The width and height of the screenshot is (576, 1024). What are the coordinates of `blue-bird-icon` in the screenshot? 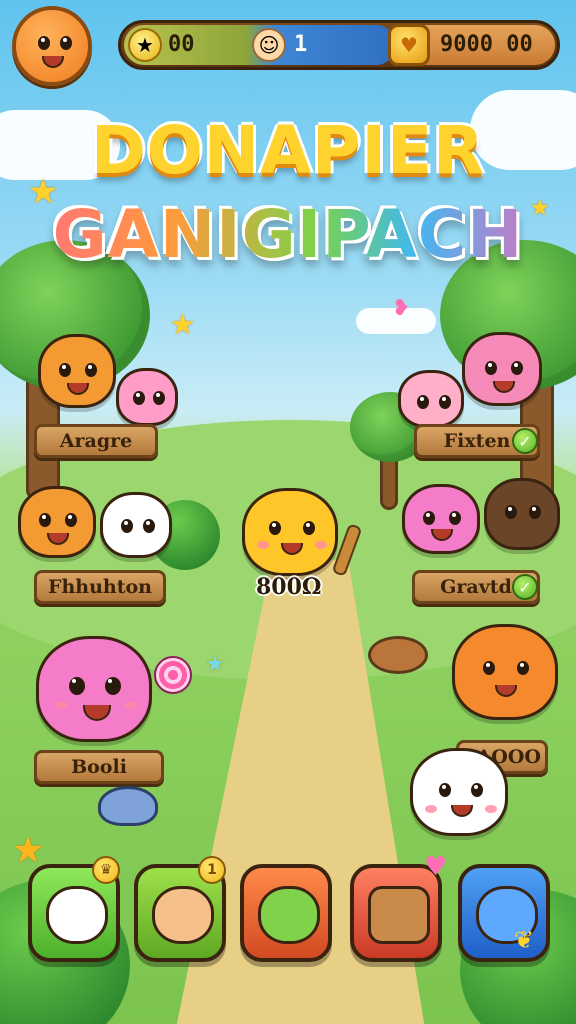 It's located at (128, 806).